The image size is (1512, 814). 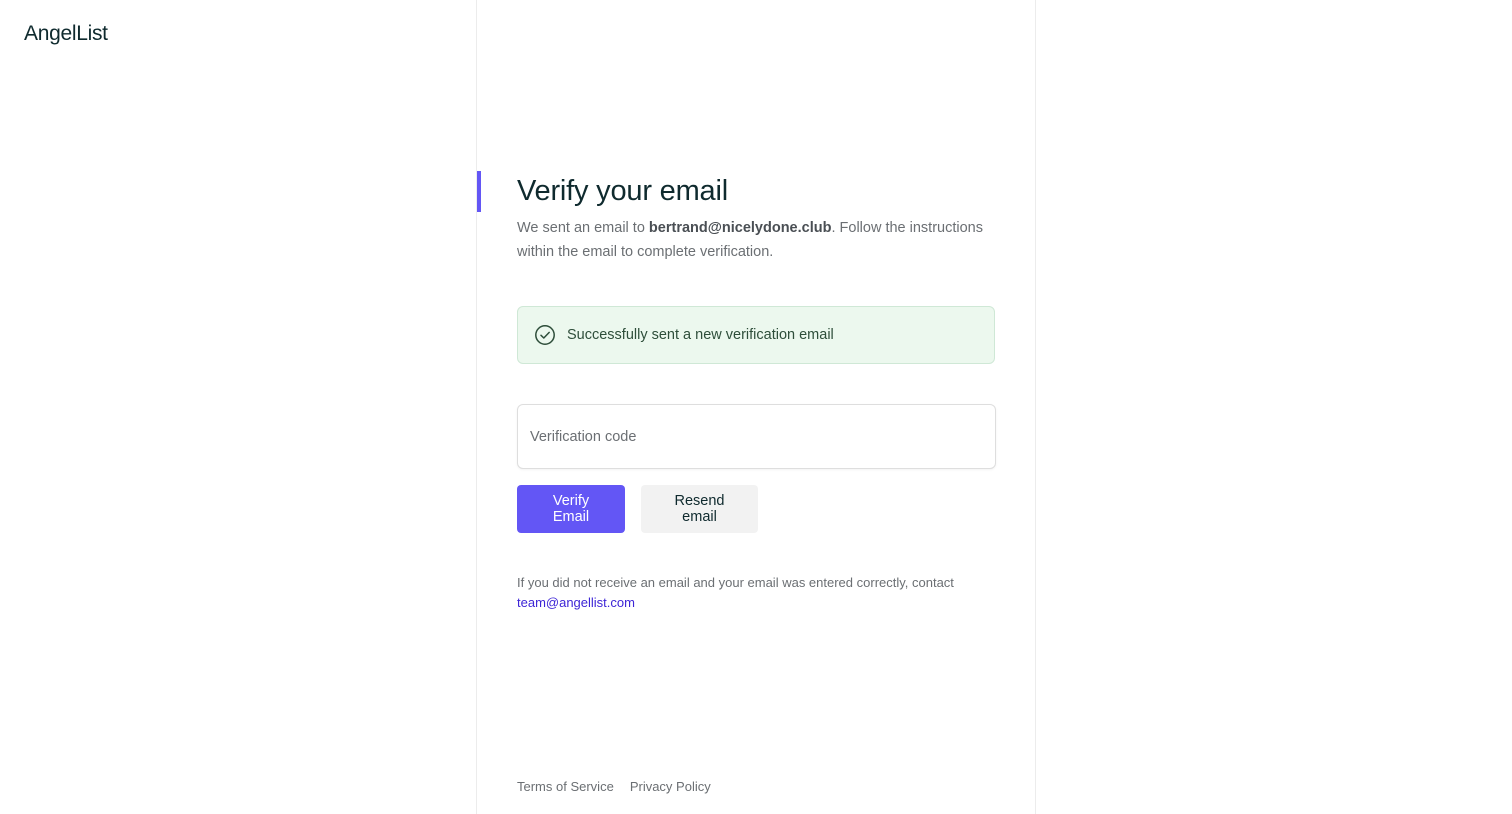 What do you see at coordinates (571, 509) in the screenshot?
I see `verify-email-button: Verify Email` at bounding box center [571, 509].